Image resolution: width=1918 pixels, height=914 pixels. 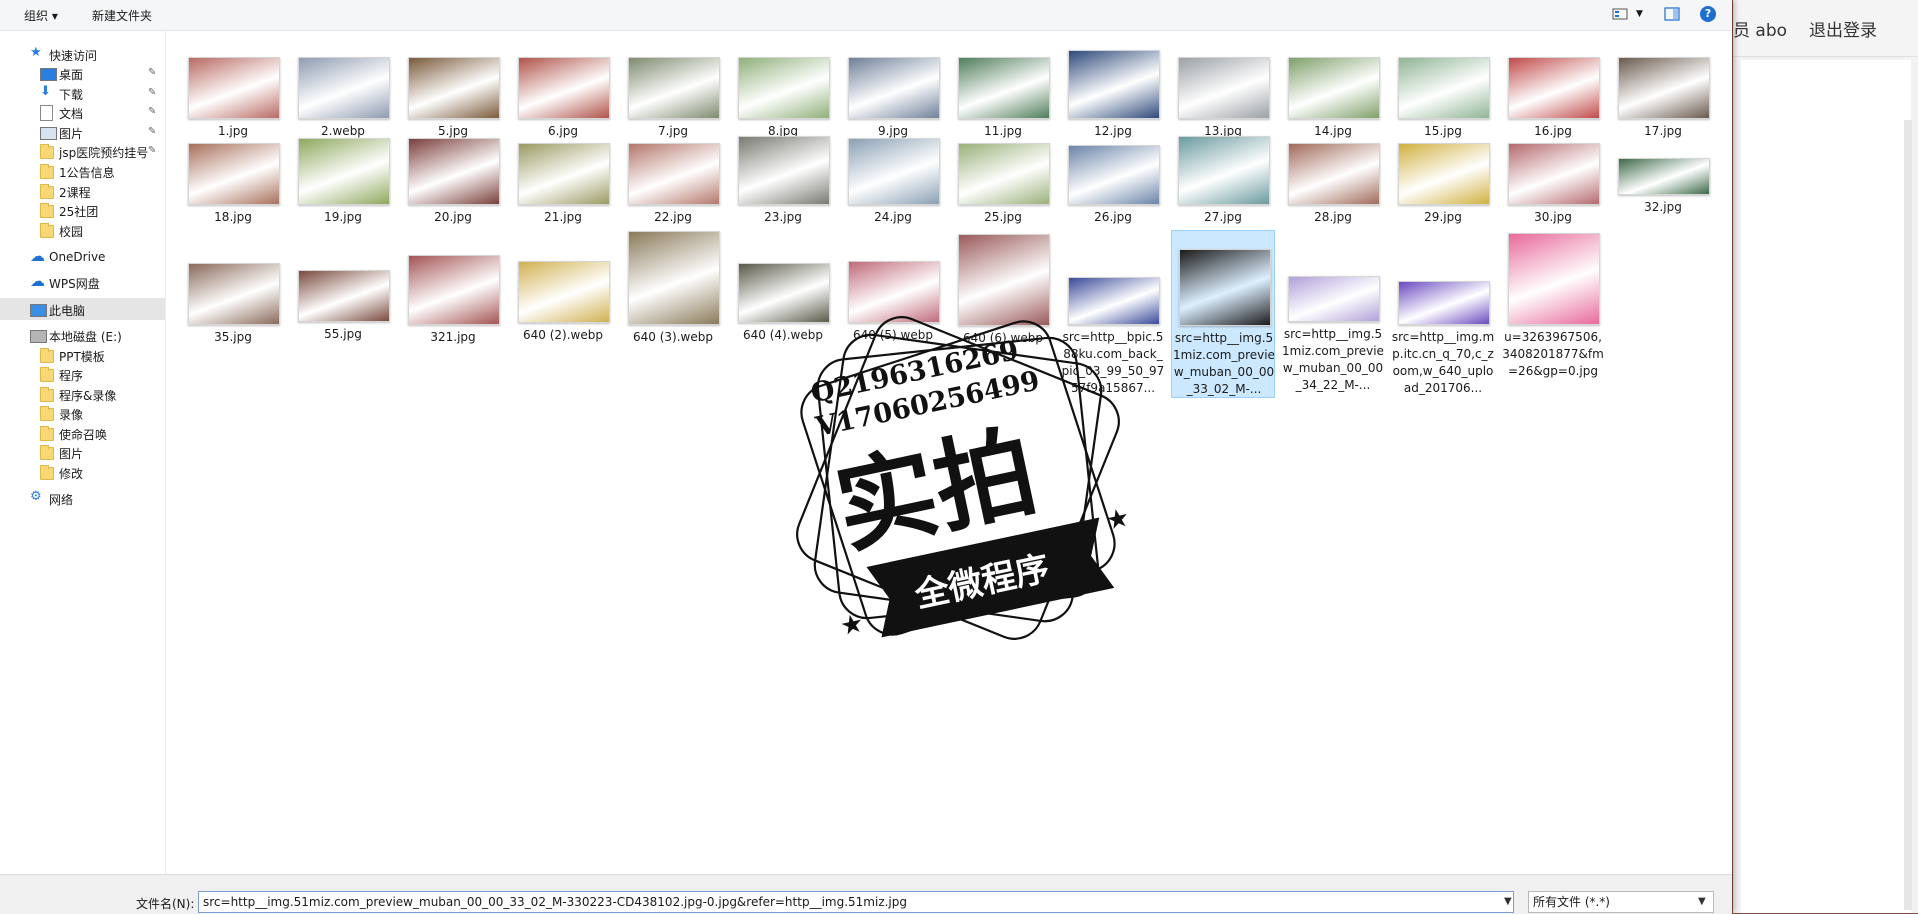 I want to click on sidebar-item: 修改, so click(x=82, y=472).